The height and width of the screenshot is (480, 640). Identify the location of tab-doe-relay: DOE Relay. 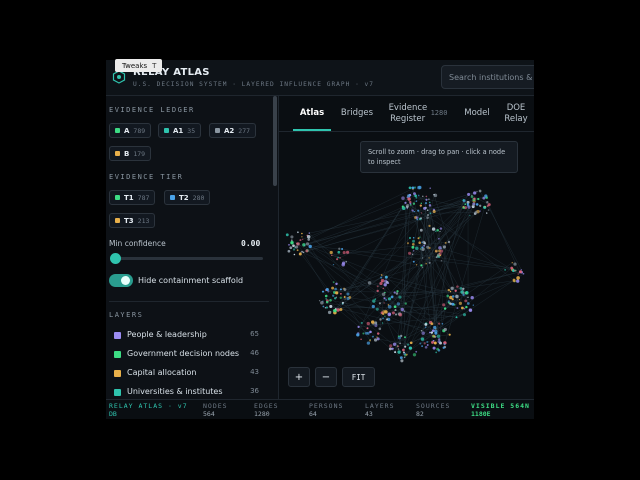
(516, 113).